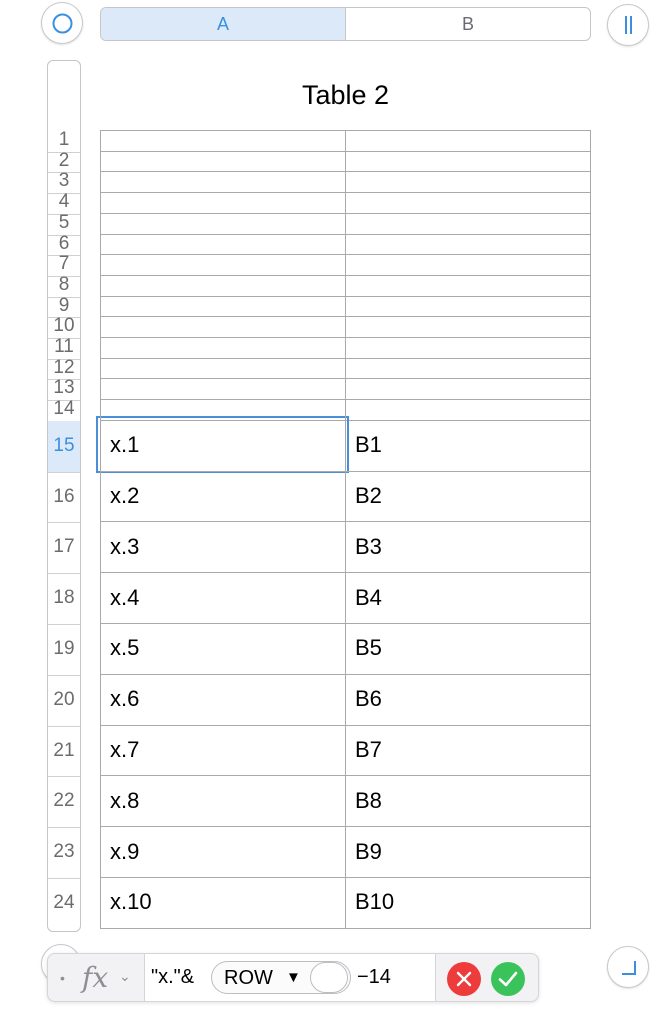 Image resolution: width=666 pixels, height=1024 pixels. I want to click on checkmark-icon, so click(508, 979).